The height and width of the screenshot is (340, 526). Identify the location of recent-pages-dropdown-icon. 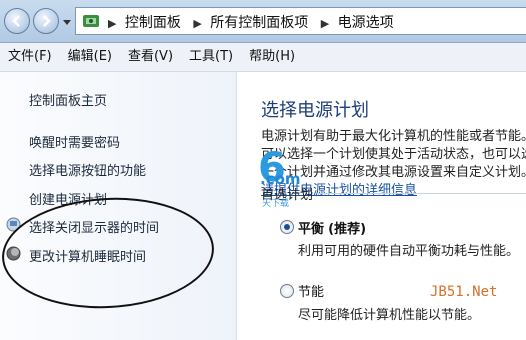
(67, 22).